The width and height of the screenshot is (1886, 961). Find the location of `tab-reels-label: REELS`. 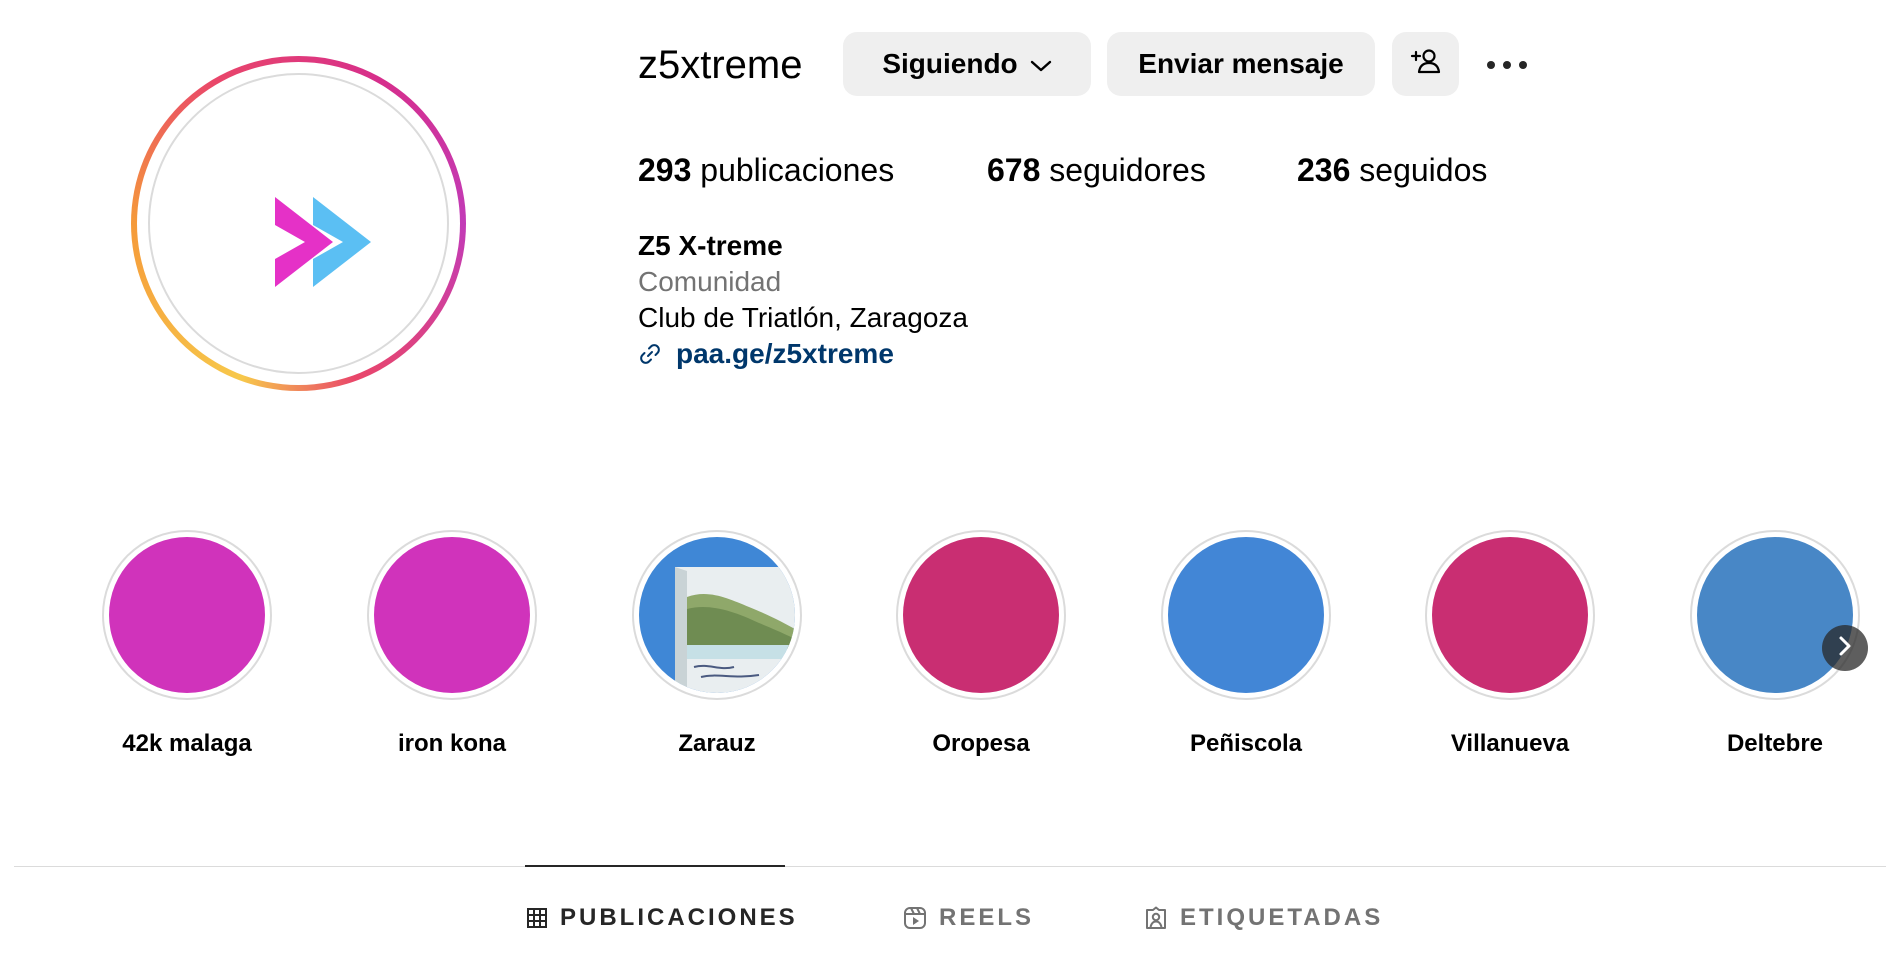

tab-reels-label: REELS is located at coordinates (987, 917).